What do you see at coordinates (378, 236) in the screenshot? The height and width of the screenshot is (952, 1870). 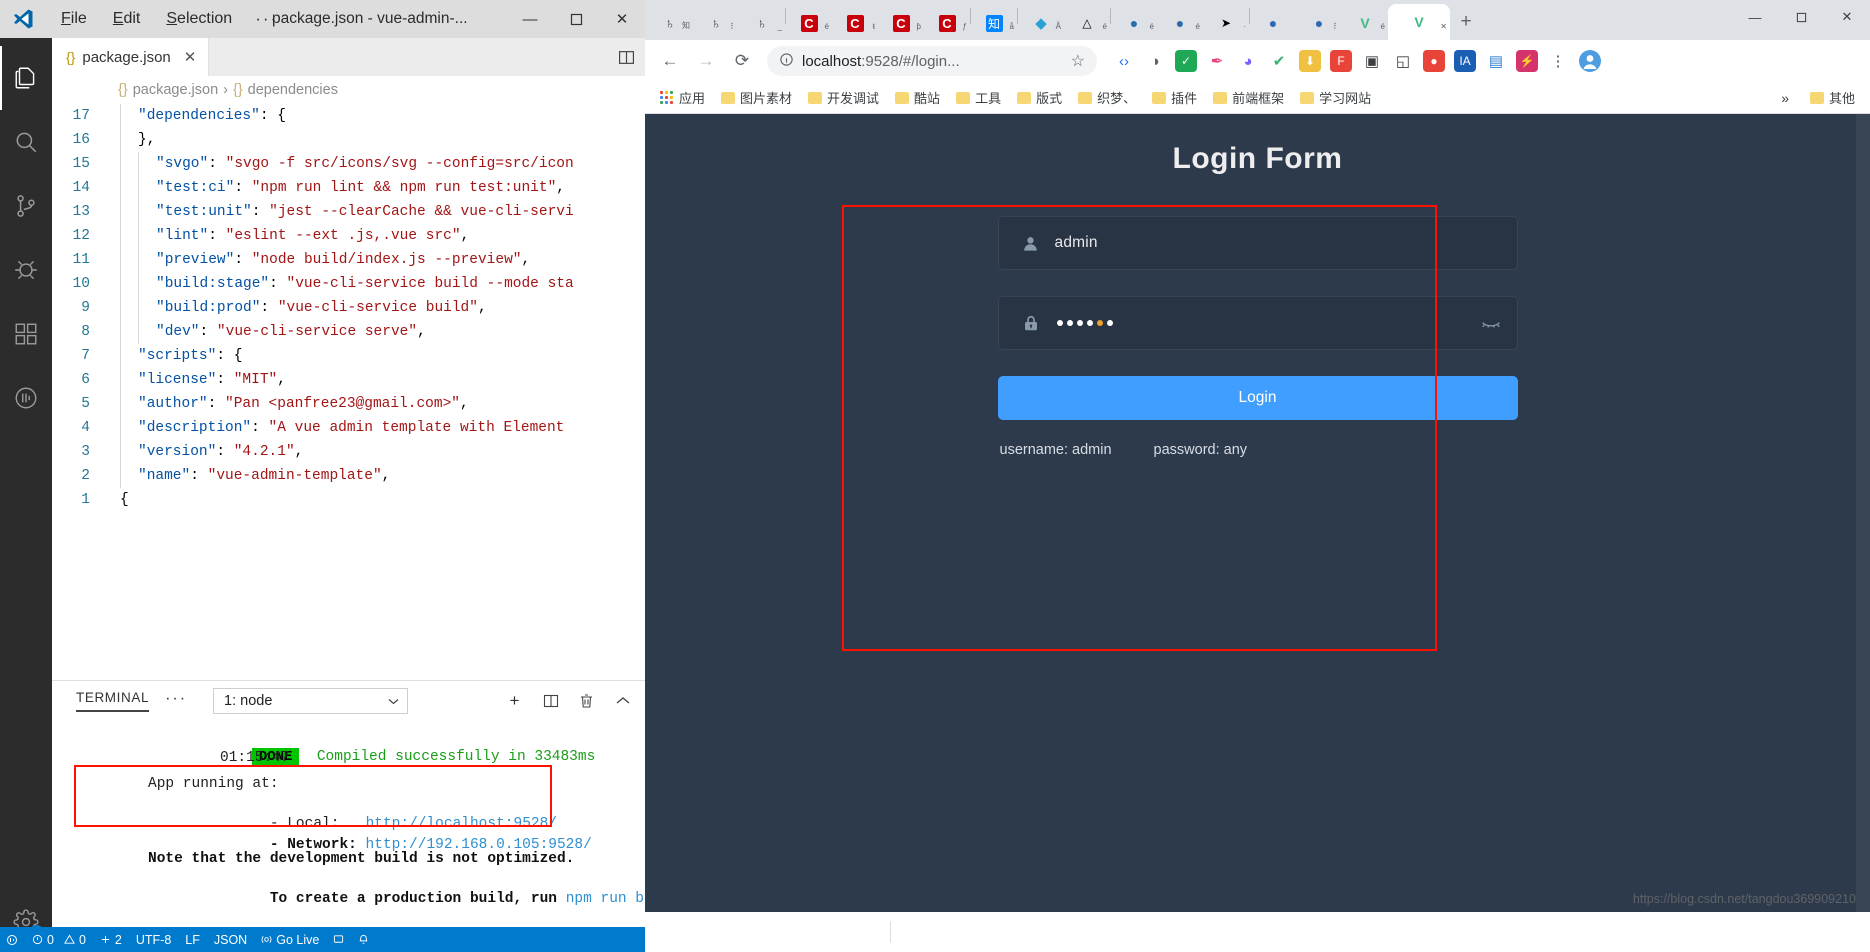 I see `code-text: "lint": "eslint --ext .js,.vue src",` at bounding box center [378, 236].